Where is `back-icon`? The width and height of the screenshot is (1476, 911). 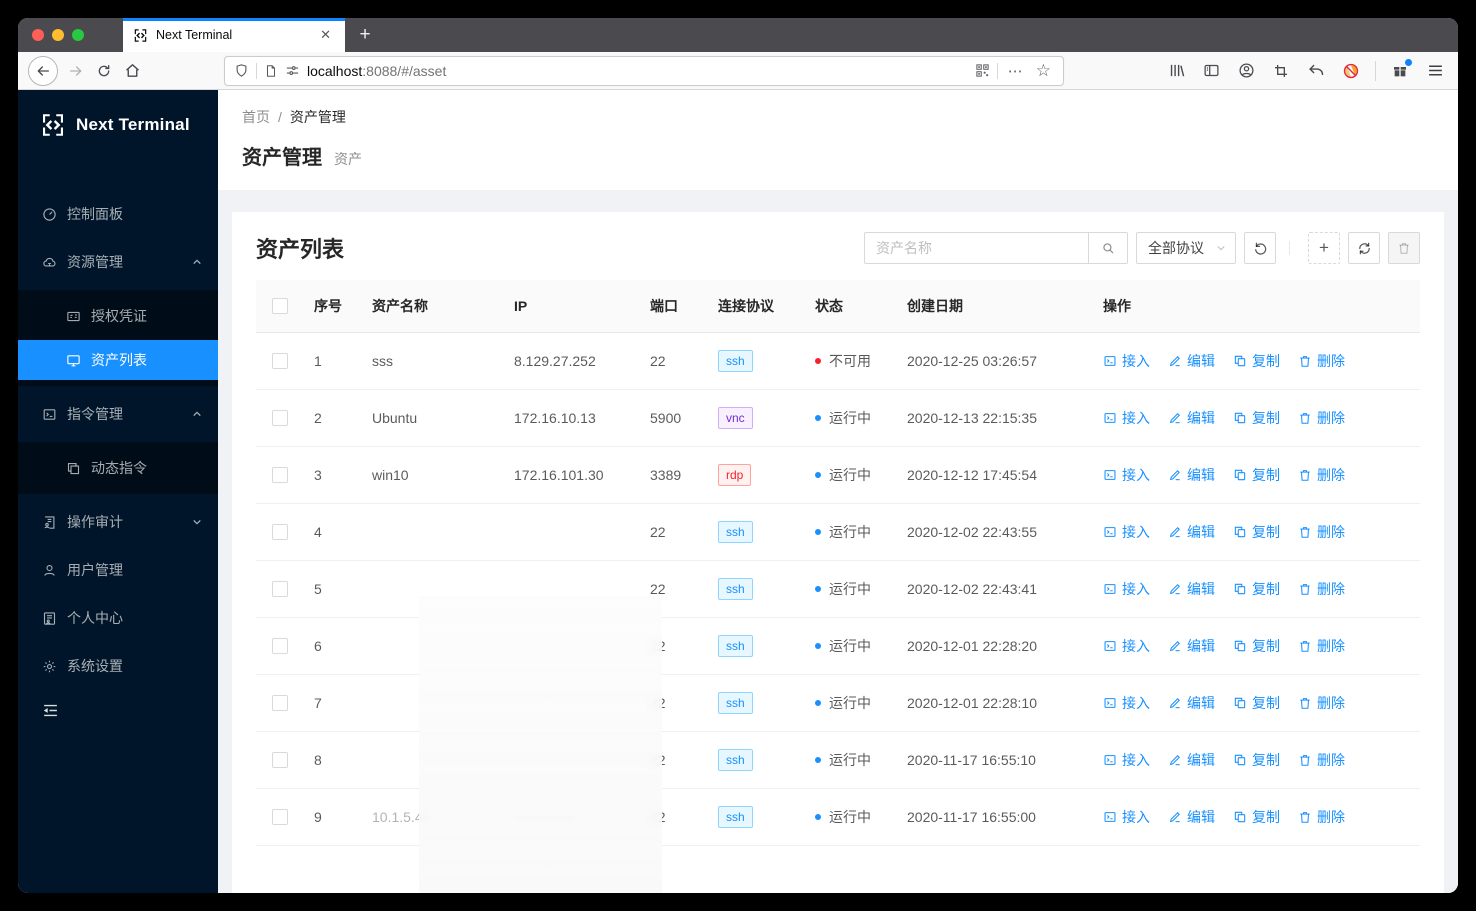 back-icon is located at coordinates (43, 70).